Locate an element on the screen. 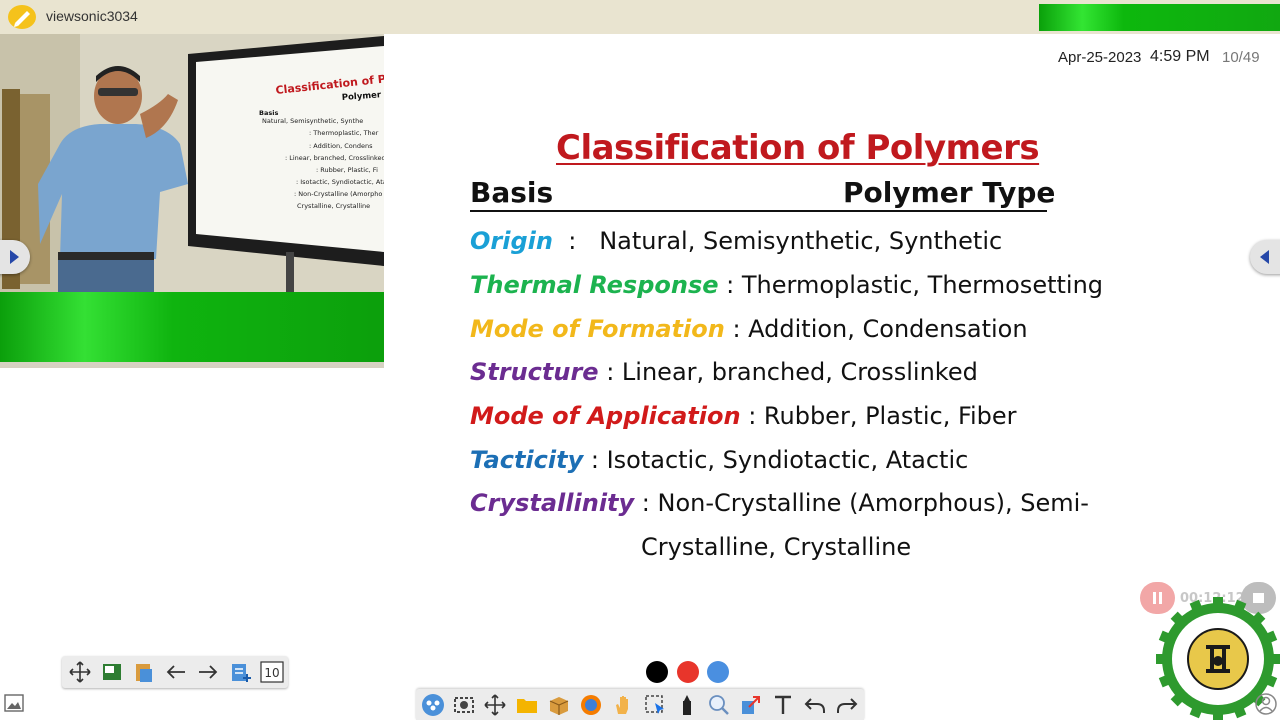 The width and height of the screenshot is (1280, 720). share-icon is located at coordinates (751, 704).